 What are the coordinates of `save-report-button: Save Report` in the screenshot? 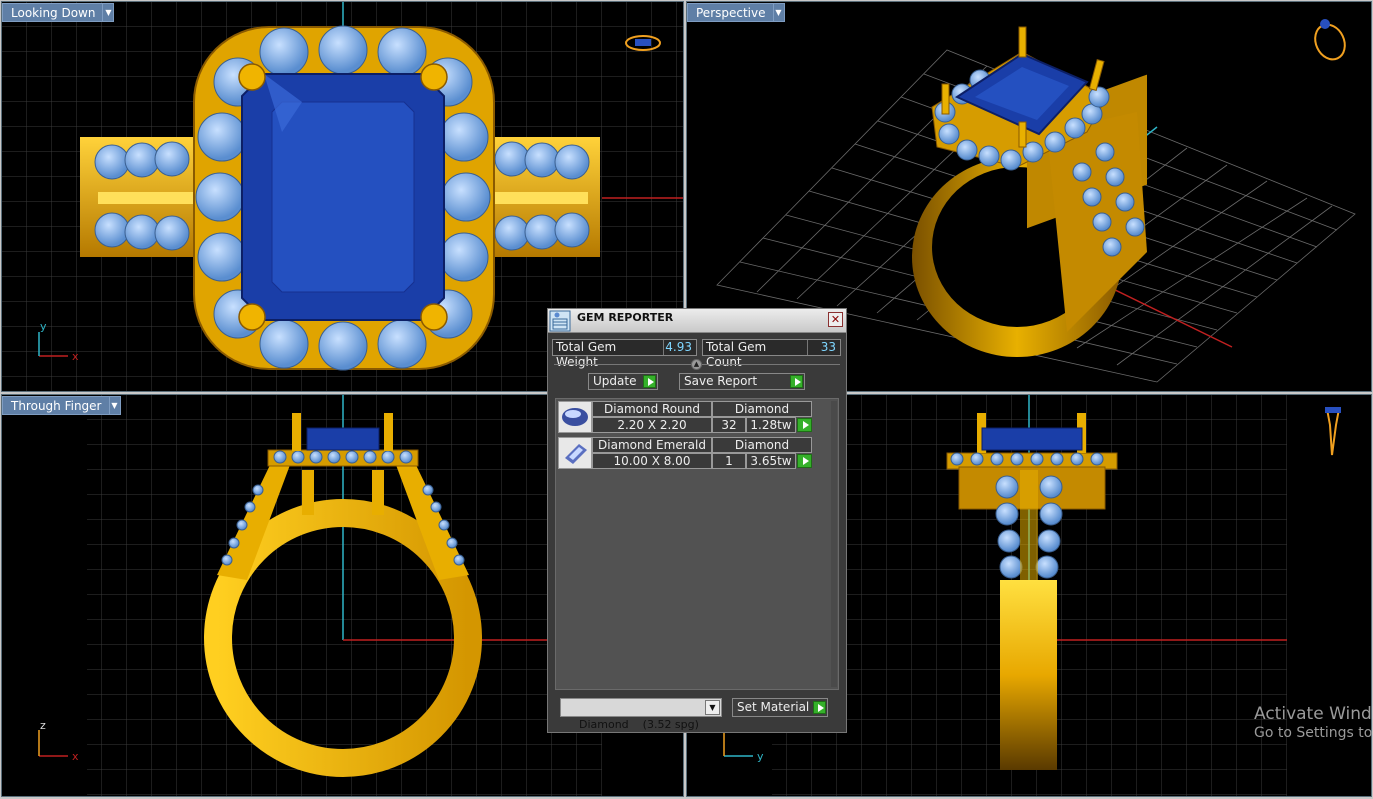 It's located at (742, 381).